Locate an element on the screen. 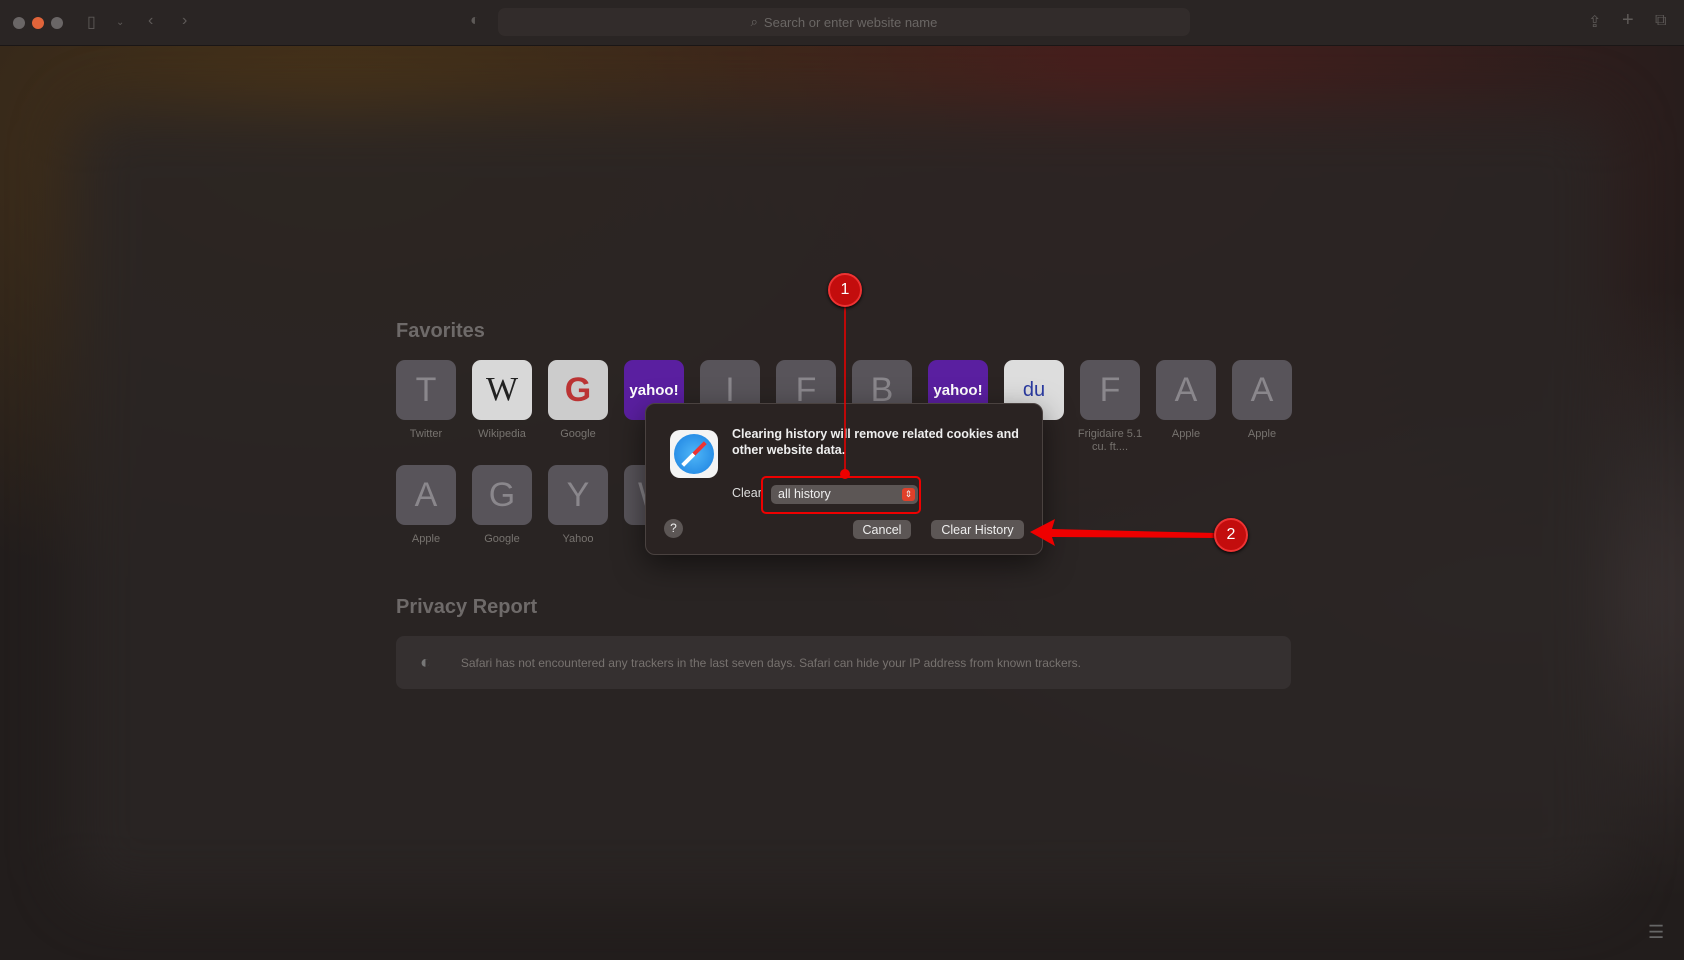 The height and width of the screenshot is (960, 1684). annotation-dot is located at coordinates (845, 474).